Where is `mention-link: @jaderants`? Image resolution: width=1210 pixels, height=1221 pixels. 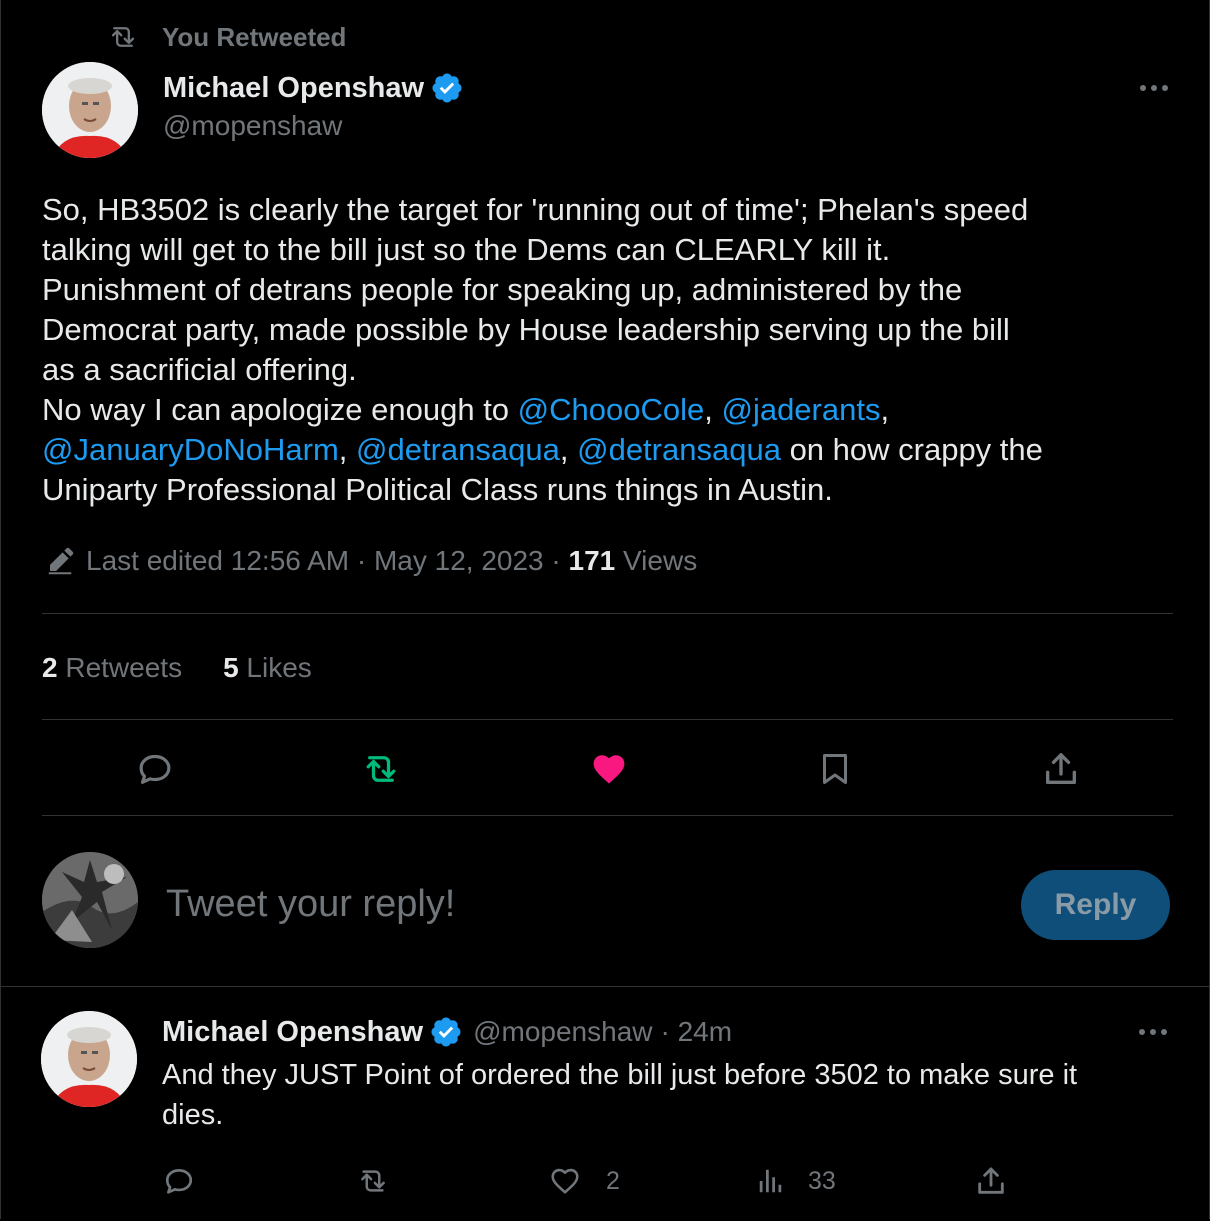
mention-link: @jaderants is located at coordinates (800, 409).